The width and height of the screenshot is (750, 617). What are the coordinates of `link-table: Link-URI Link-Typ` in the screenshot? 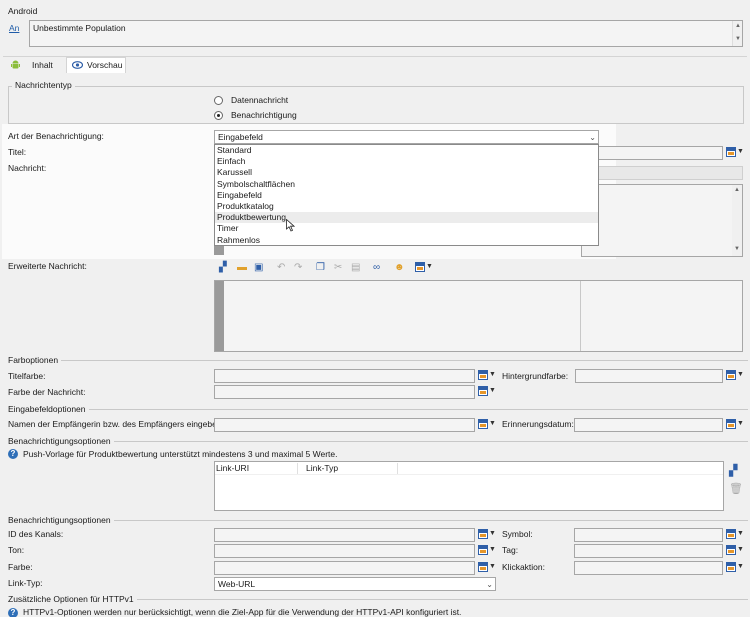 It's located at (469, 486).